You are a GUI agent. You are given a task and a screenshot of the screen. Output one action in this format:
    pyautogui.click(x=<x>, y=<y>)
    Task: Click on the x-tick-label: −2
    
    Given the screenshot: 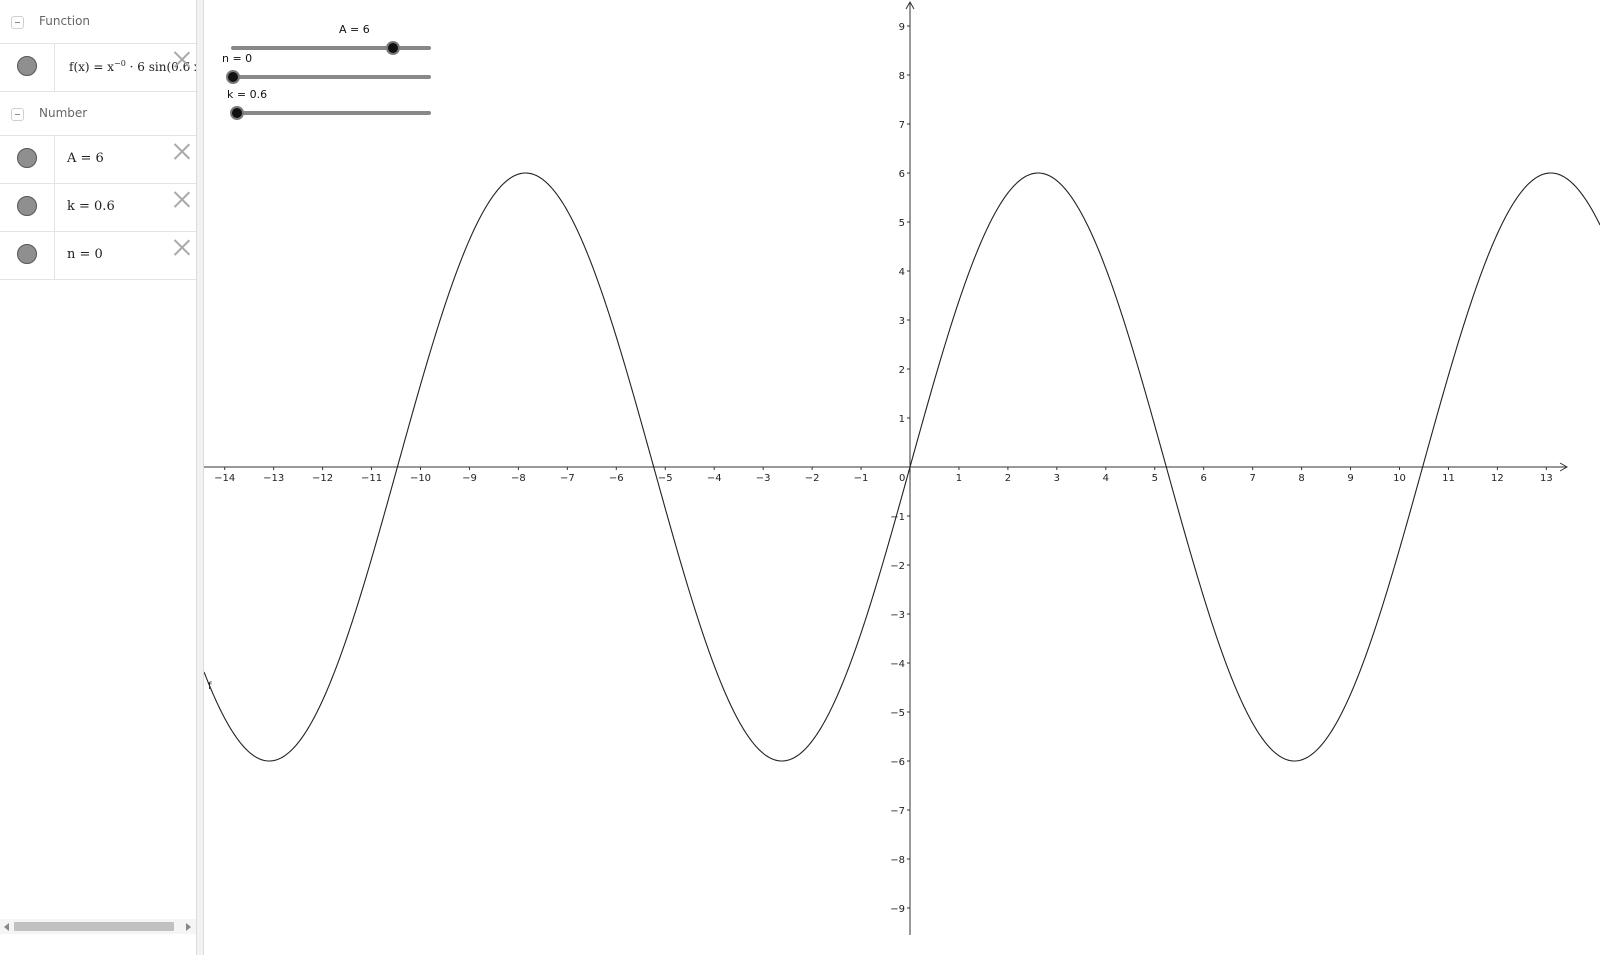 What is the action you would take?
    pyautogui.click(x=812, y=478)
    